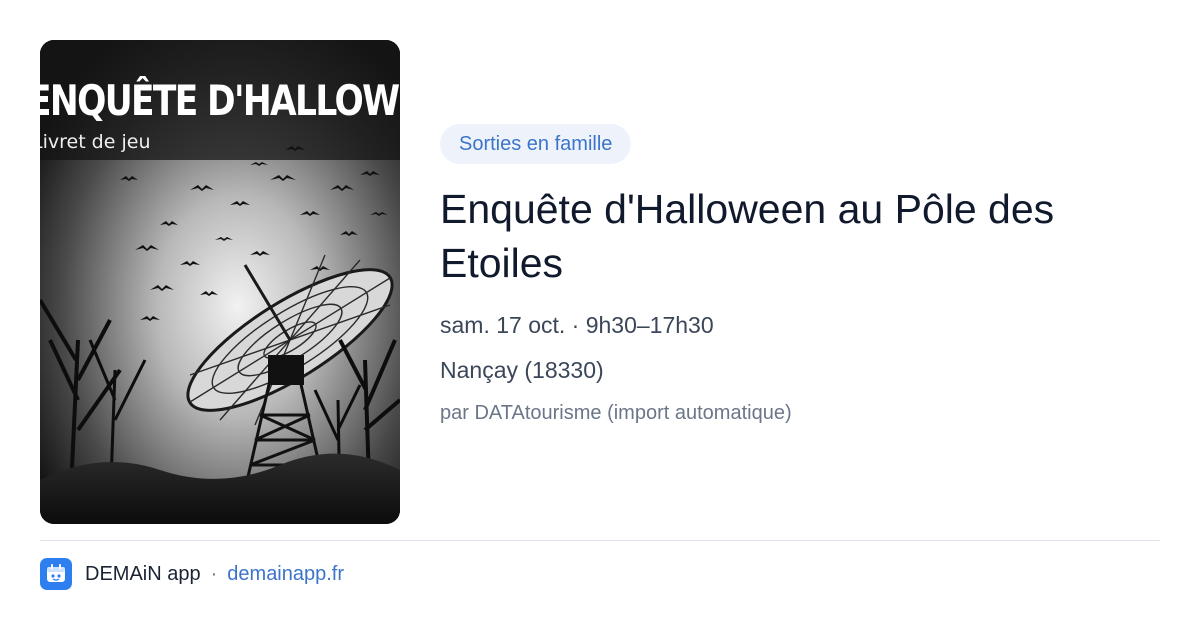 This screenshot has width=1200, height=630. What do you see at coordinates (616, 413) in the screenshot?
I see `event-source: par DATAtourisme (import automatique)` at bounding box center [616, 413].